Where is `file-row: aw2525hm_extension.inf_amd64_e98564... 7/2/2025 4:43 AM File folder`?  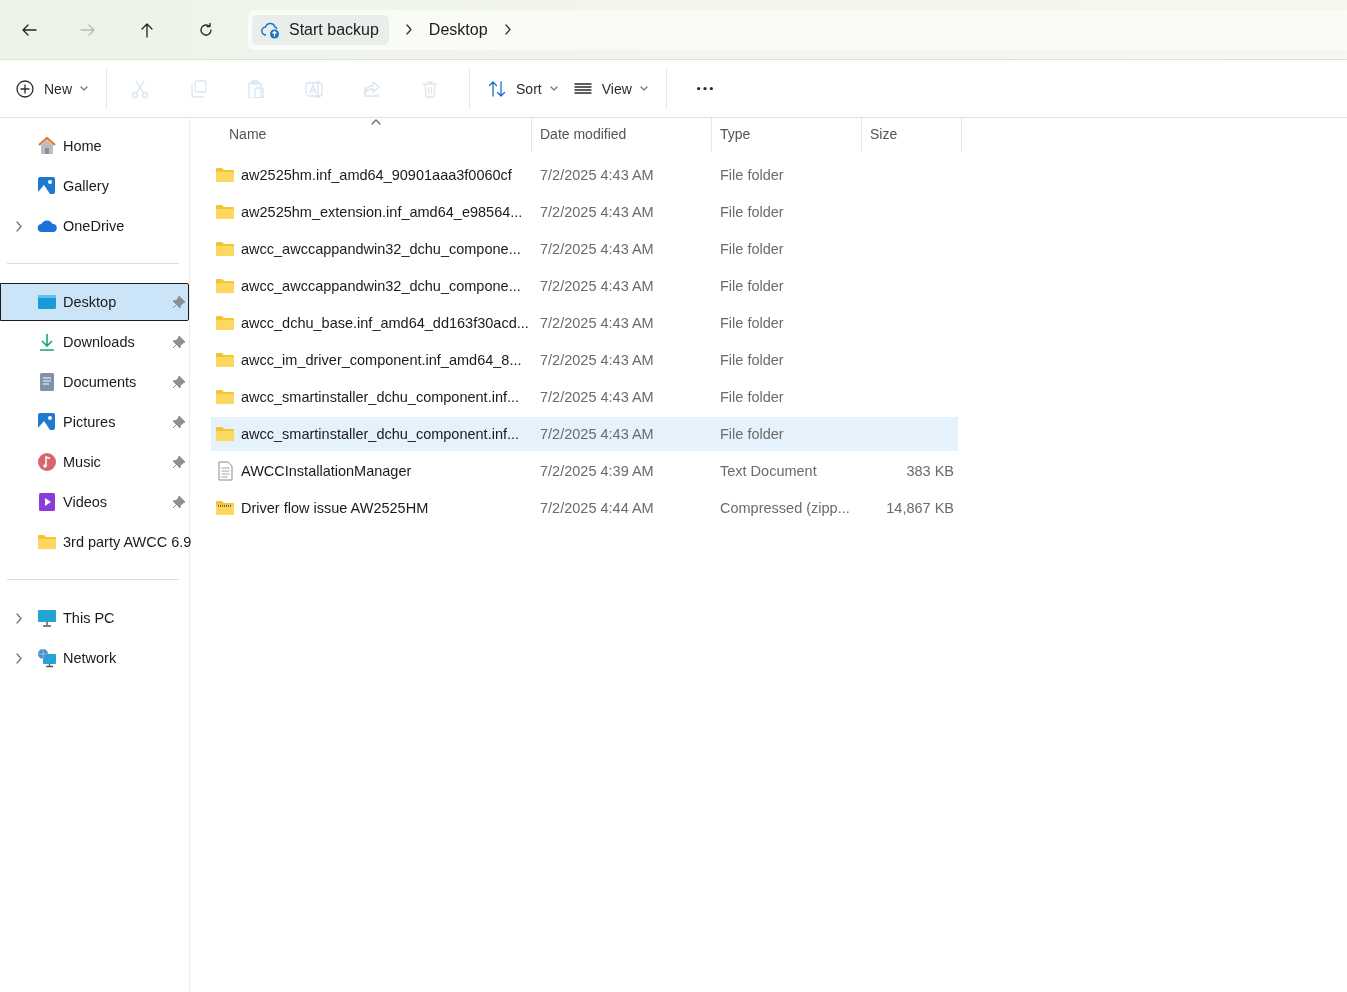 file-row: aw2525hm_extension.inf_amd64_e98564... 7/2/2025 4:43 AM File folder is located at coordinates (584, 212).